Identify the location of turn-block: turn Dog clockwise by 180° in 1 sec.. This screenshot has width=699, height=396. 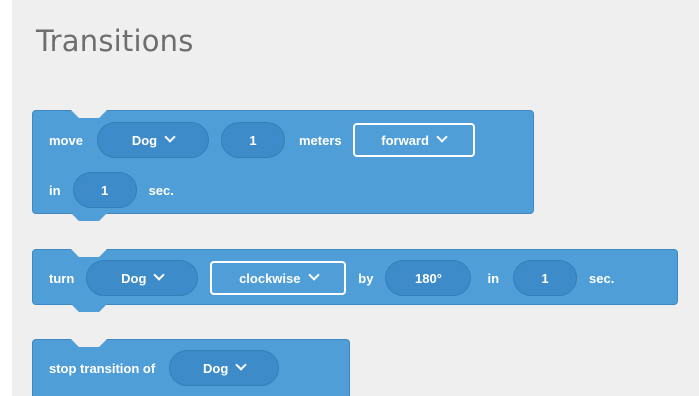
(355, 280).